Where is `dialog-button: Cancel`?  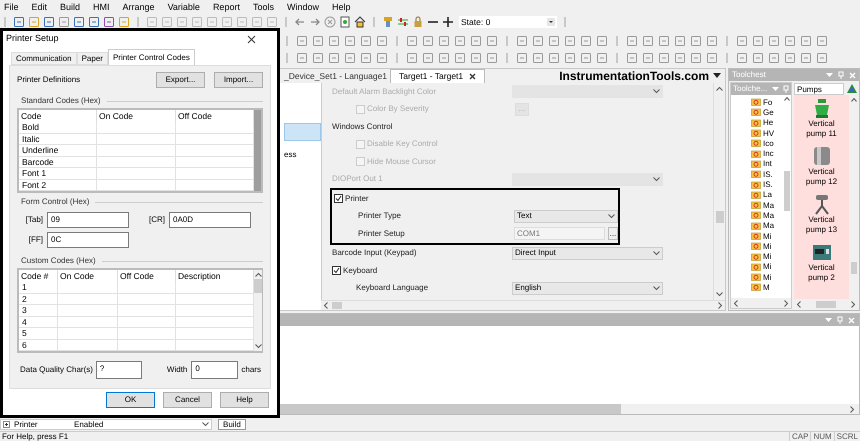 dialog-button: Cancel is located at coordinates (187, 400).